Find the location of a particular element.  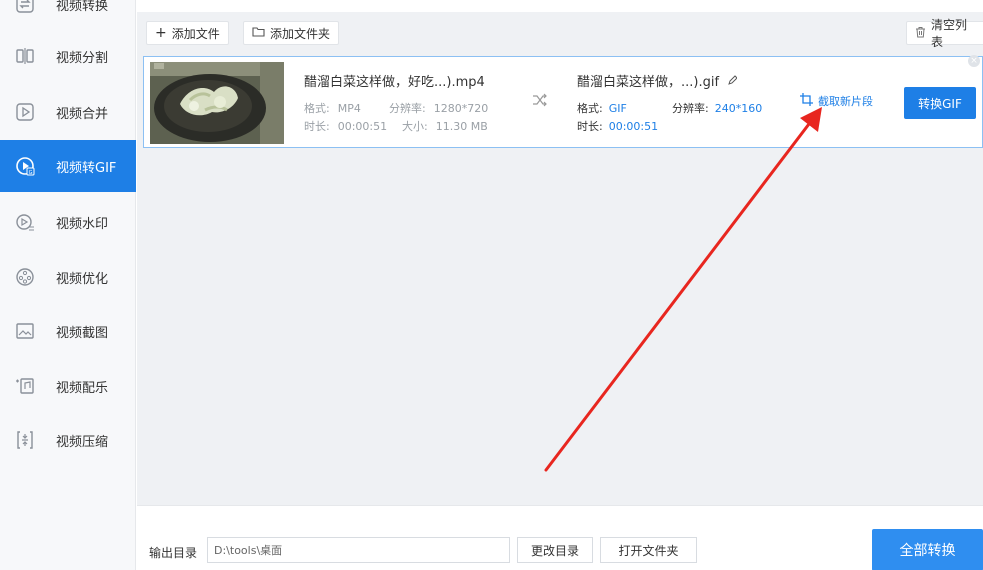

target-format: 格式: GIF is located at coordinates (602, 108).